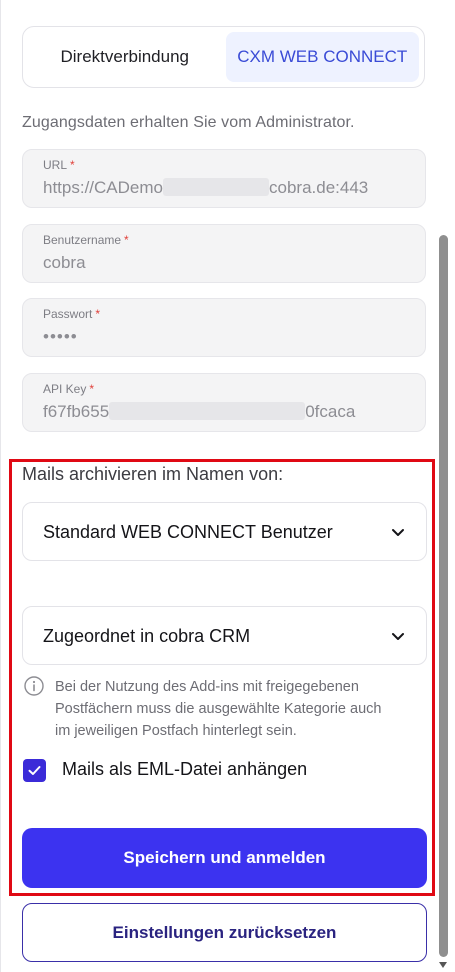 The image size is (455, 972). I want to click on username-field: Benutzername * cobra, so click(224, 253).